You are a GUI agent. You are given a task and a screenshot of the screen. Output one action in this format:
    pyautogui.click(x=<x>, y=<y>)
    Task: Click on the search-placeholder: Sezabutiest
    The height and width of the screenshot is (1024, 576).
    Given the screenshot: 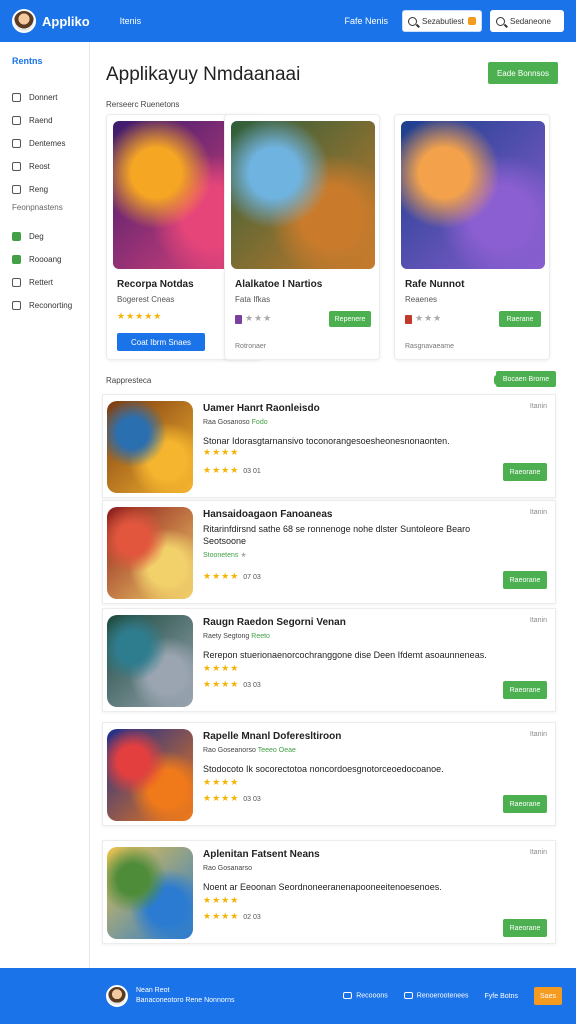 What is the action you would take?
    pyautogui.click(x=443, y=21)
    